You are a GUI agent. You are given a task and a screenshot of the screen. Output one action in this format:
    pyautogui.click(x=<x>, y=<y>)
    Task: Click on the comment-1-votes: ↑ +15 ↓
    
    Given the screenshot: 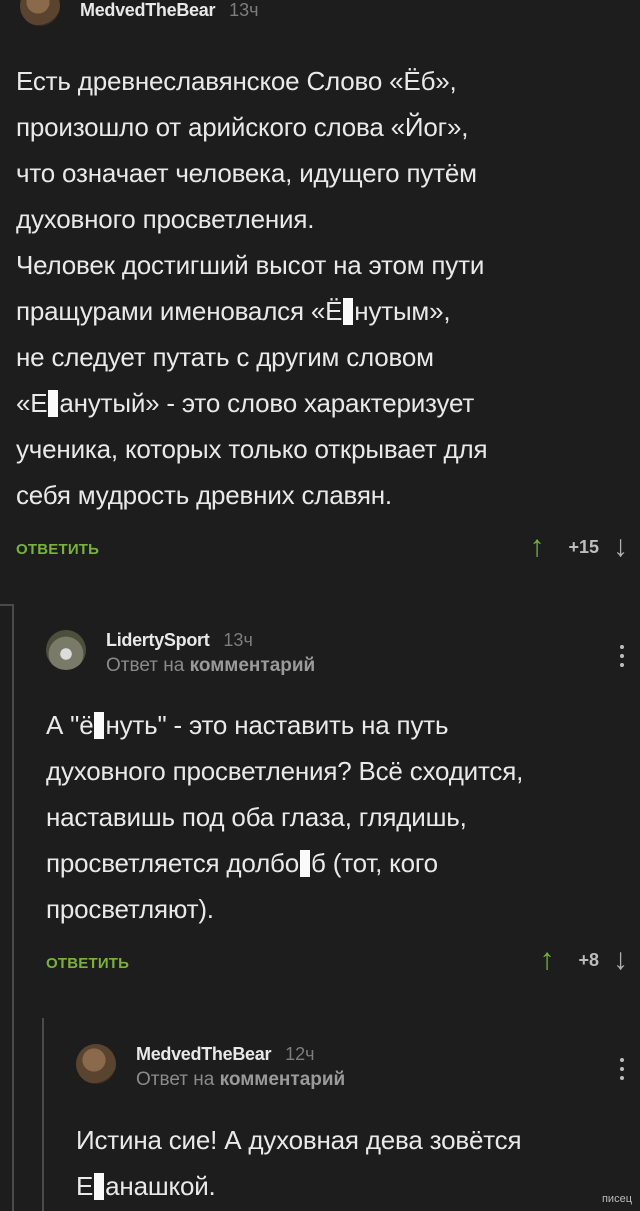 What is the action you would take?
    pyautogui.click(x=578, y=547)
    